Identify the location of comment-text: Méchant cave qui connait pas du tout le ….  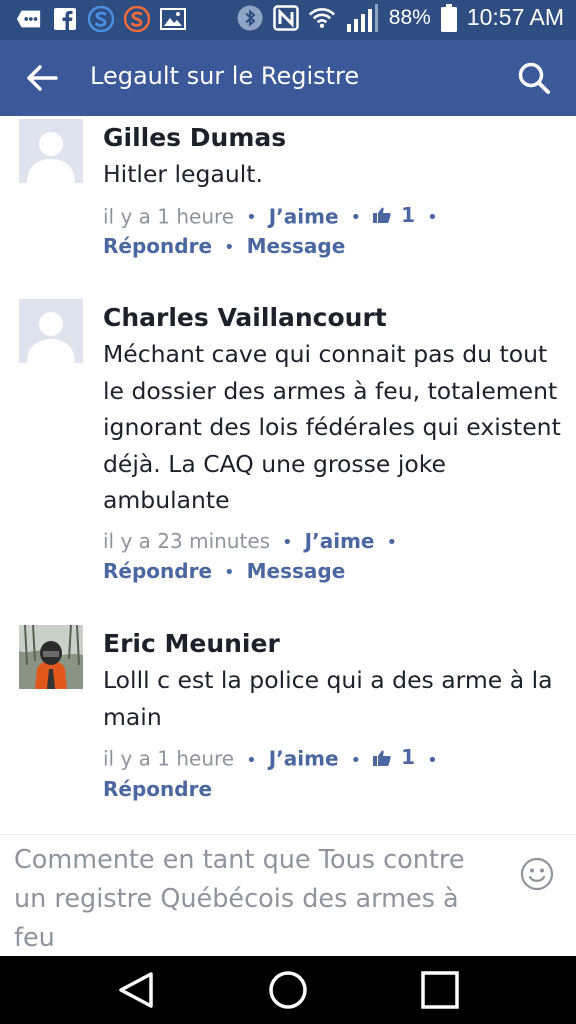
(332, 427).